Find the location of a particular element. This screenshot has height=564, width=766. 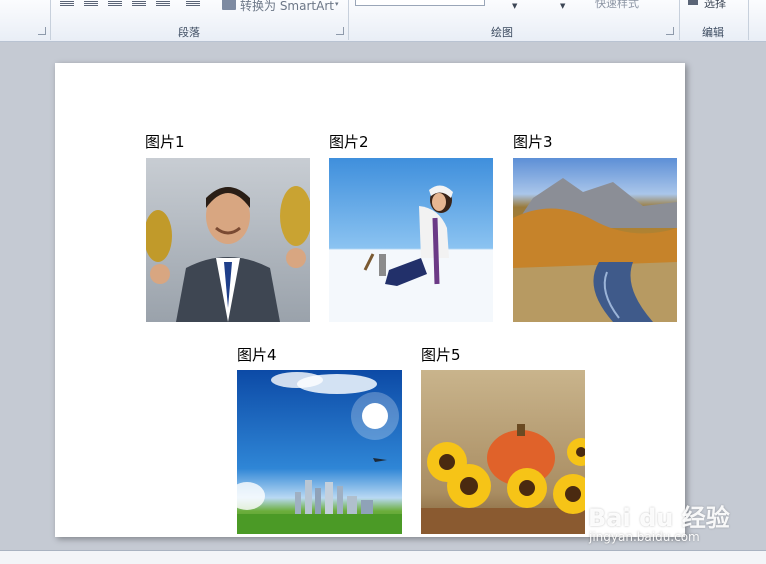

picture-caption: 图片1 is located at coordinates (165, 141).